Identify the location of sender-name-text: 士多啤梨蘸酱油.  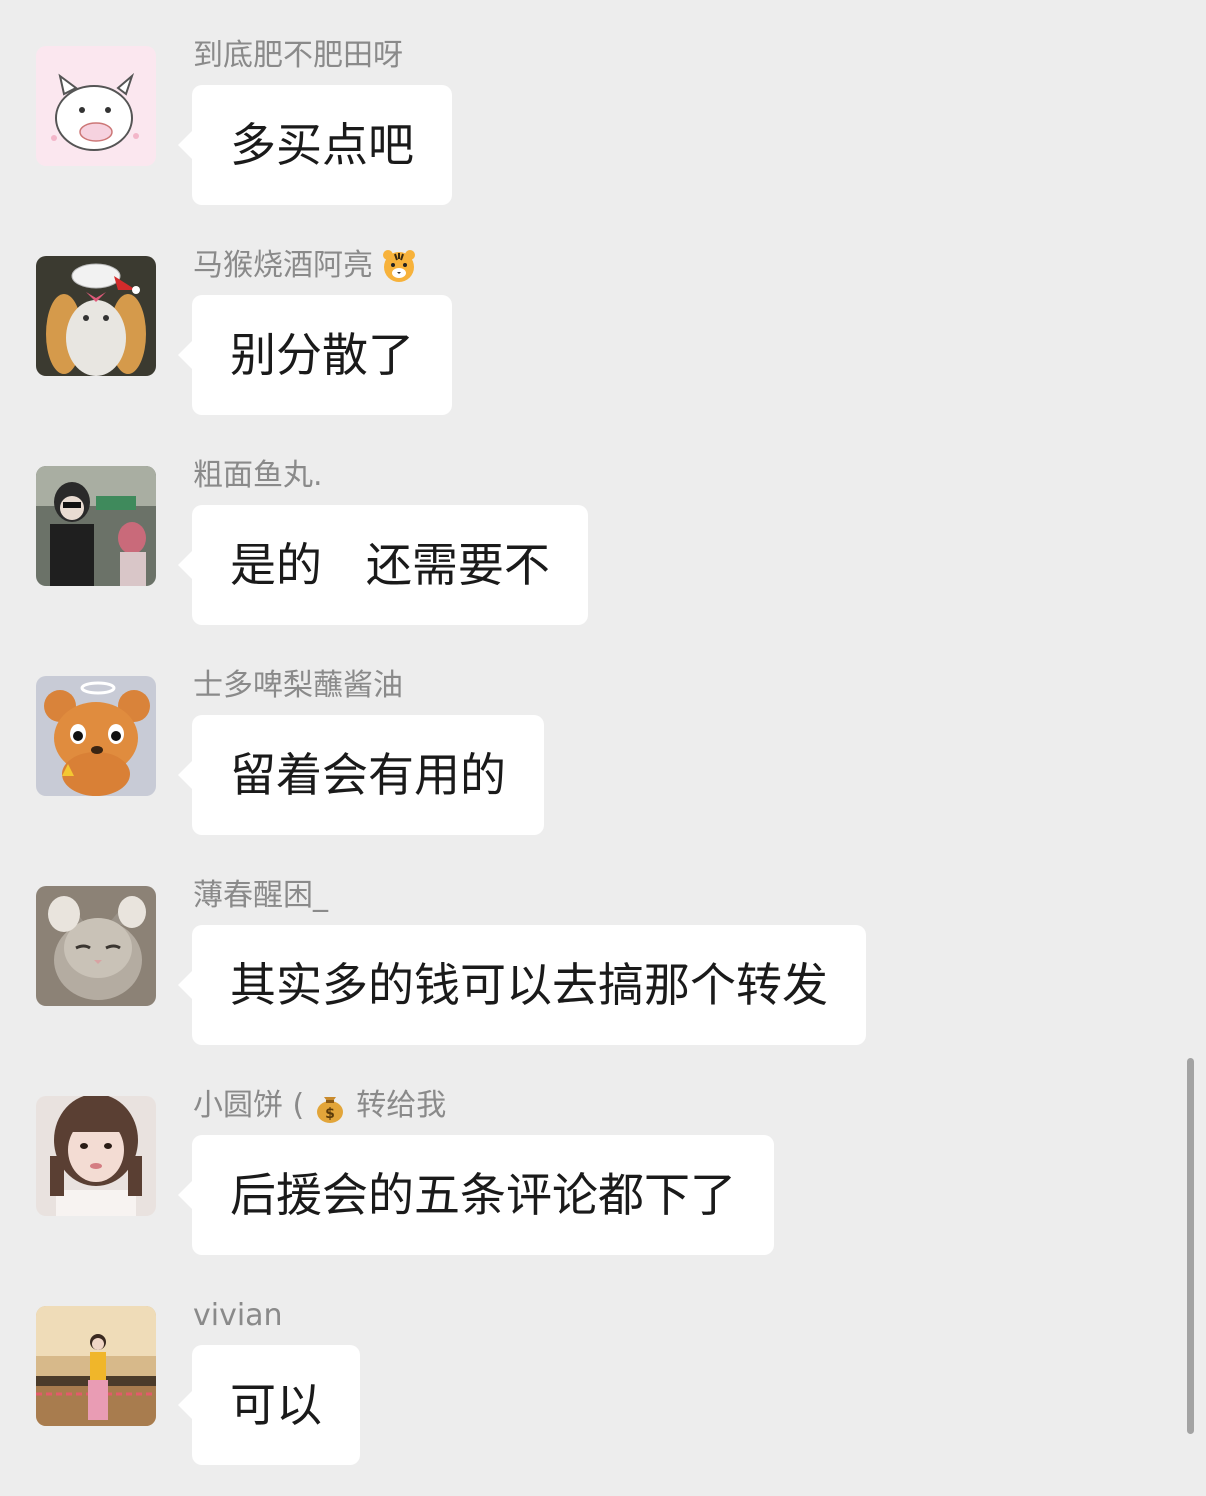
(298, 685).